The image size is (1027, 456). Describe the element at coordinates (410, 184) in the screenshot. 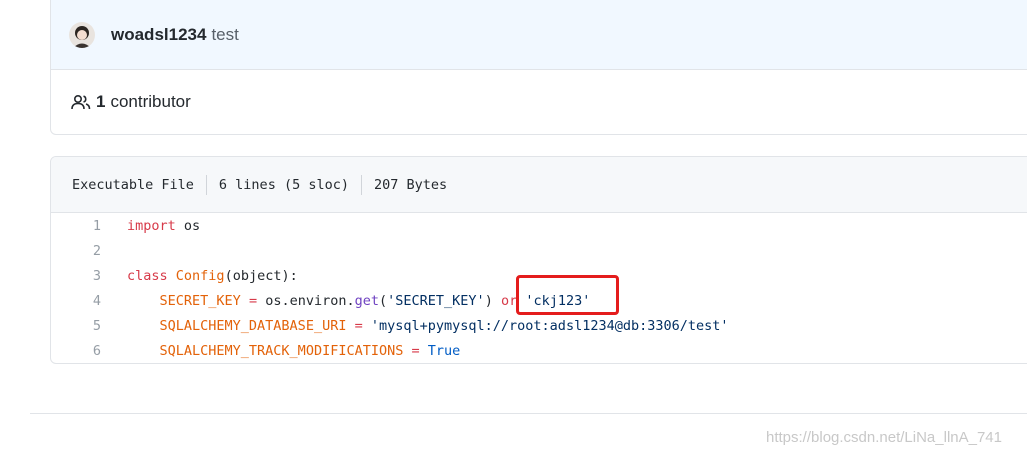

I see `file-size: 207 Bytes` at that location.